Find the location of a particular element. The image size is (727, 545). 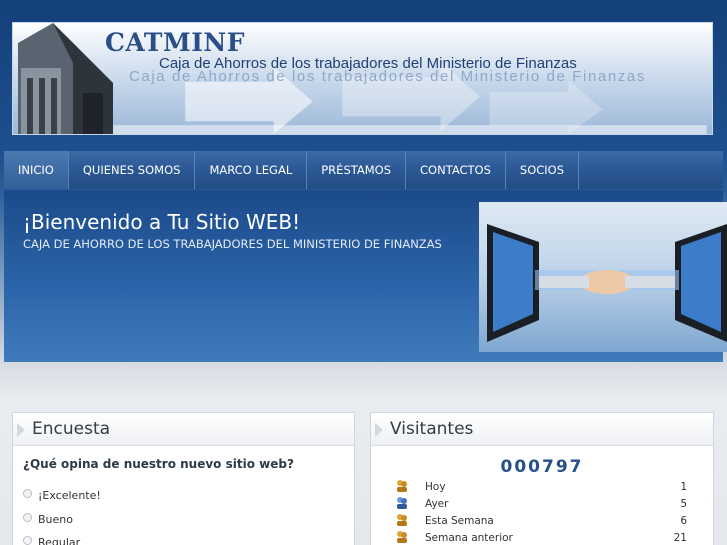

poll-option: Regular is located at coordinates (51, 540).